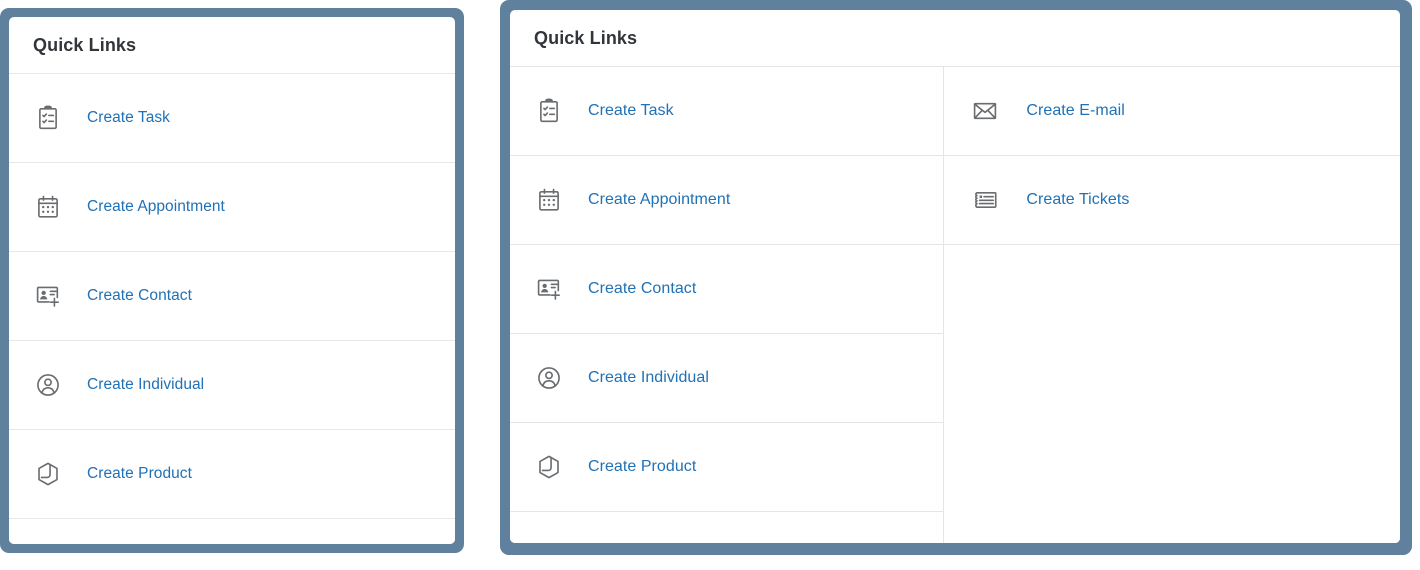  Describe the element at coordinates (985, 111) in the screenshot. I see `envelope-icon` at that location.